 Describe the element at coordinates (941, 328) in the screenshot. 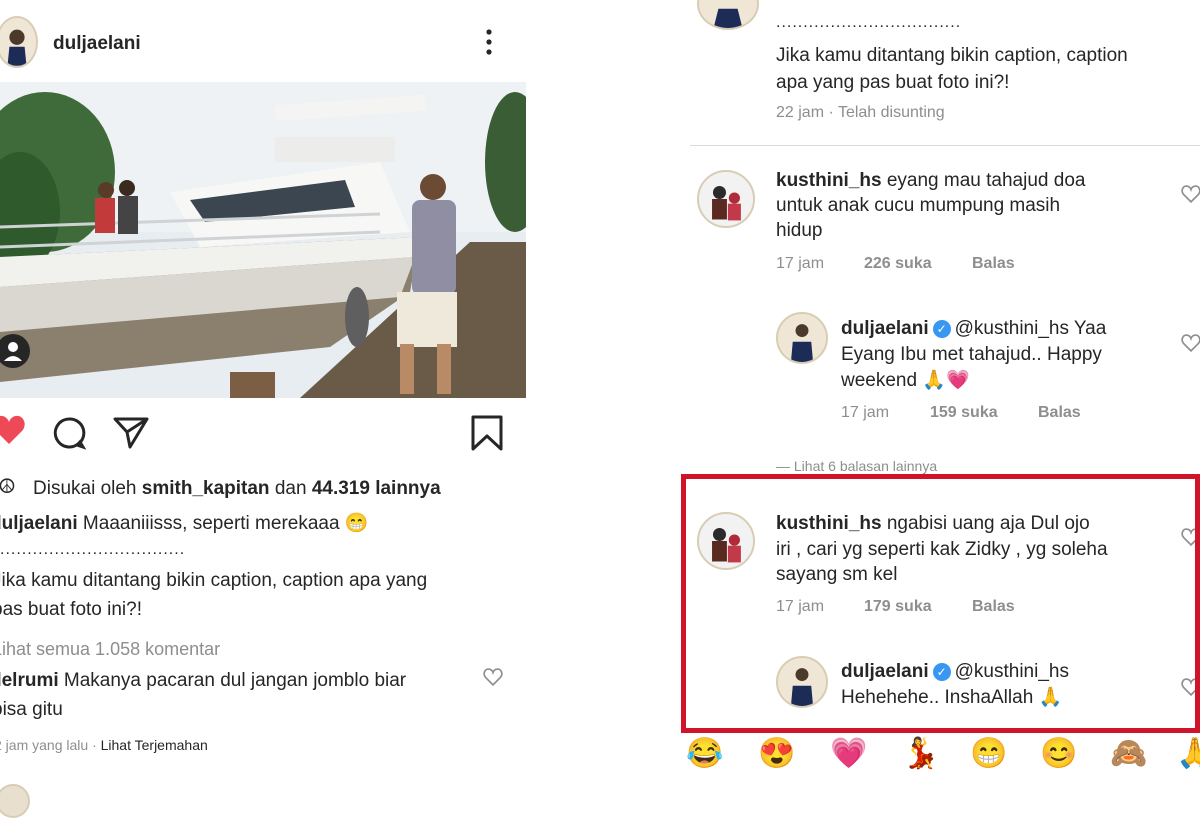

I see `verified-badge-icon: ✓` at that location.